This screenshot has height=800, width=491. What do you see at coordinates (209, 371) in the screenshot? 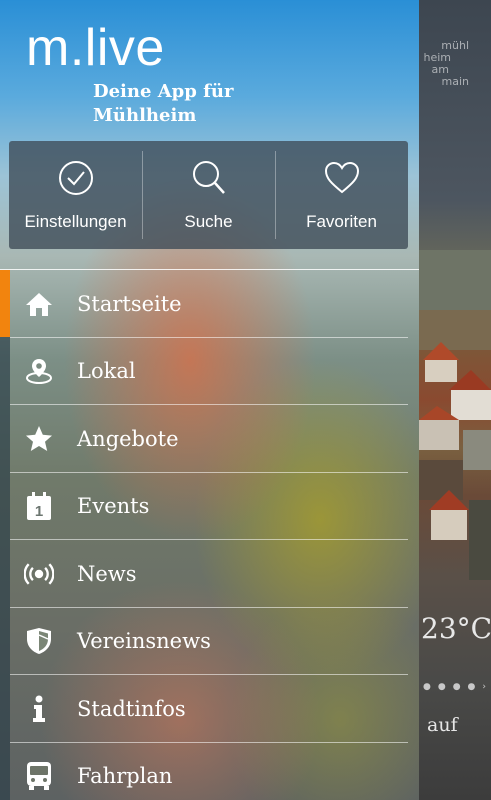
I see `menu-item-lokal: Lokal` at bounding box center [209, 371].